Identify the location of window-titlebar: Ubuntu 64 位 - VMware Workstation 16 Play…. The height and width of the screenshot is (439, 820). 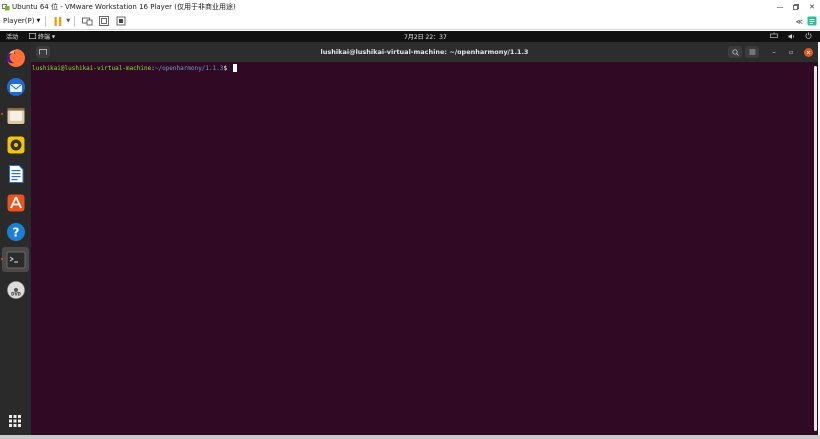
(410, 6).